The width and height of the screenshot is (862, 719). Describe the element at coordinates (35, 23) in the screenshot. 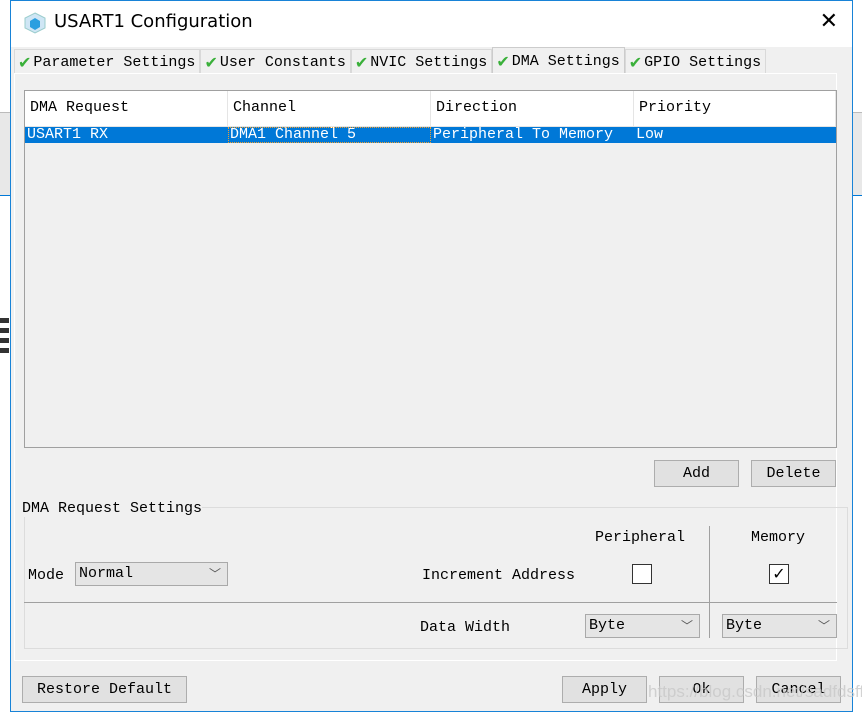

I see `cube-icon` at that location.